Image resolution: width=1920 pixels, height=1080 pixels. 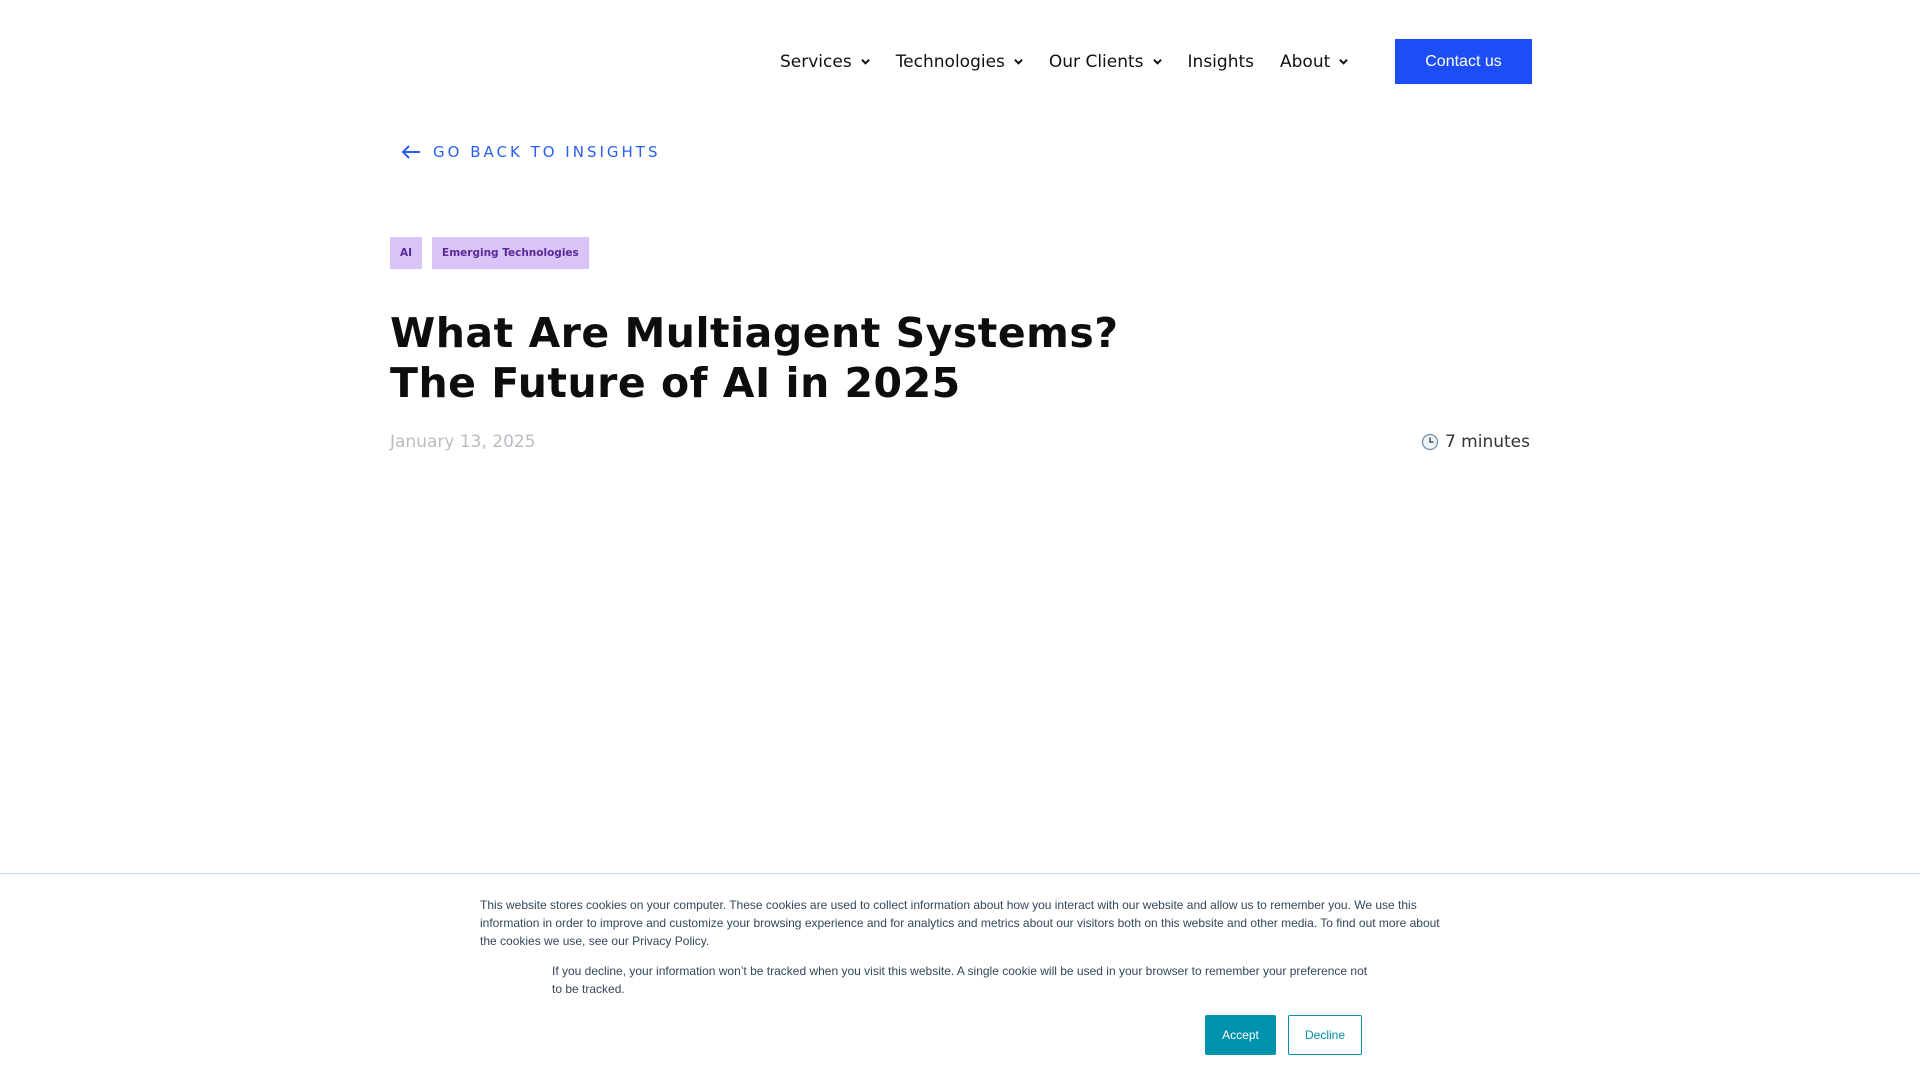 What do you see at coordinates (754, 333) in the screenshot?
I see `title-line-1: What Are Multiagent Systems?` at bounding box center [754, 333].